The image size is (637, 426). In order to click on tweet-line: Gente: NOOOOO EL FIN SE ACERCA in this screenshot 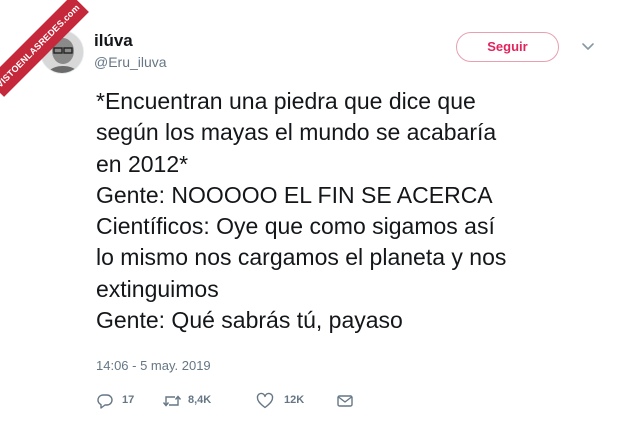, I will do `click(294, 194)`.